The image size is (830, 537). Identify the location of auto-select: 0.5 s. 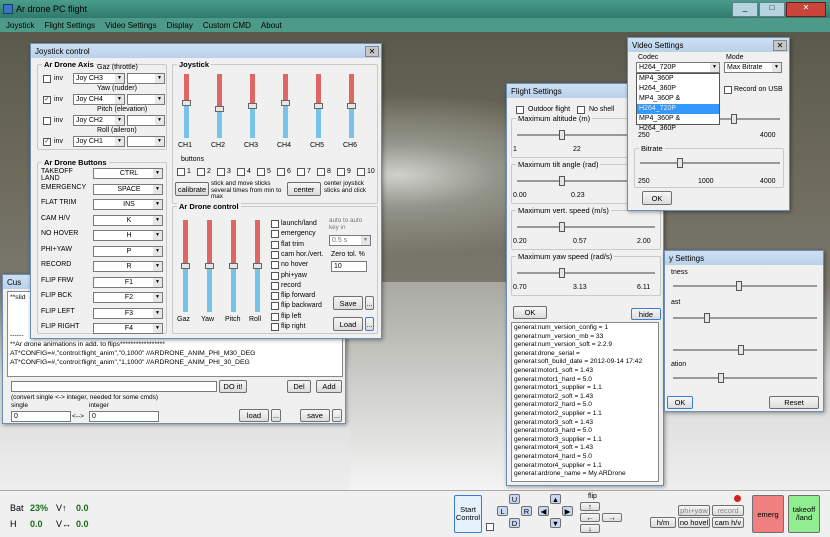
(350, 240).